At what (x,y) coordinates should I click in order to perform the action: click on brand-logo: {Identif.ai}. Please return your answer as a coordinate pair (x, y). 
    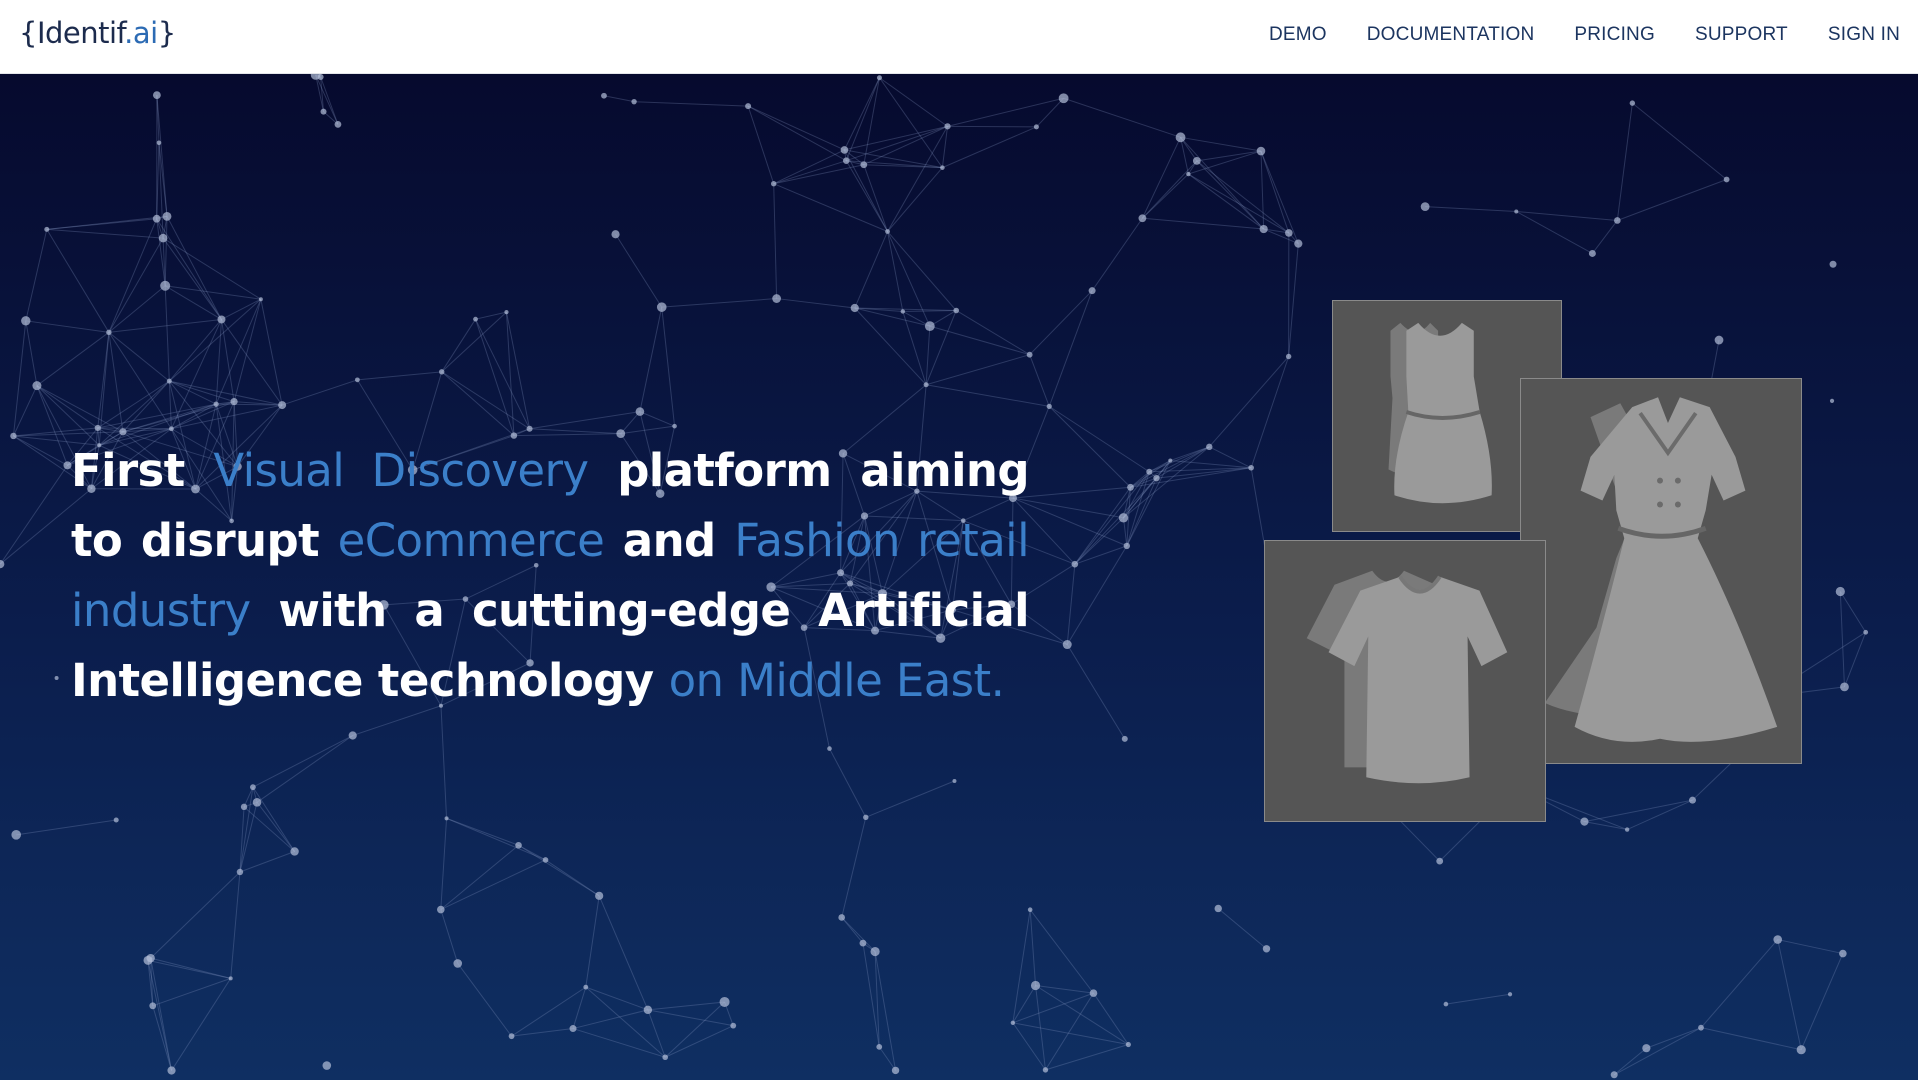
    Looking at the image, I should click on (97, 33).